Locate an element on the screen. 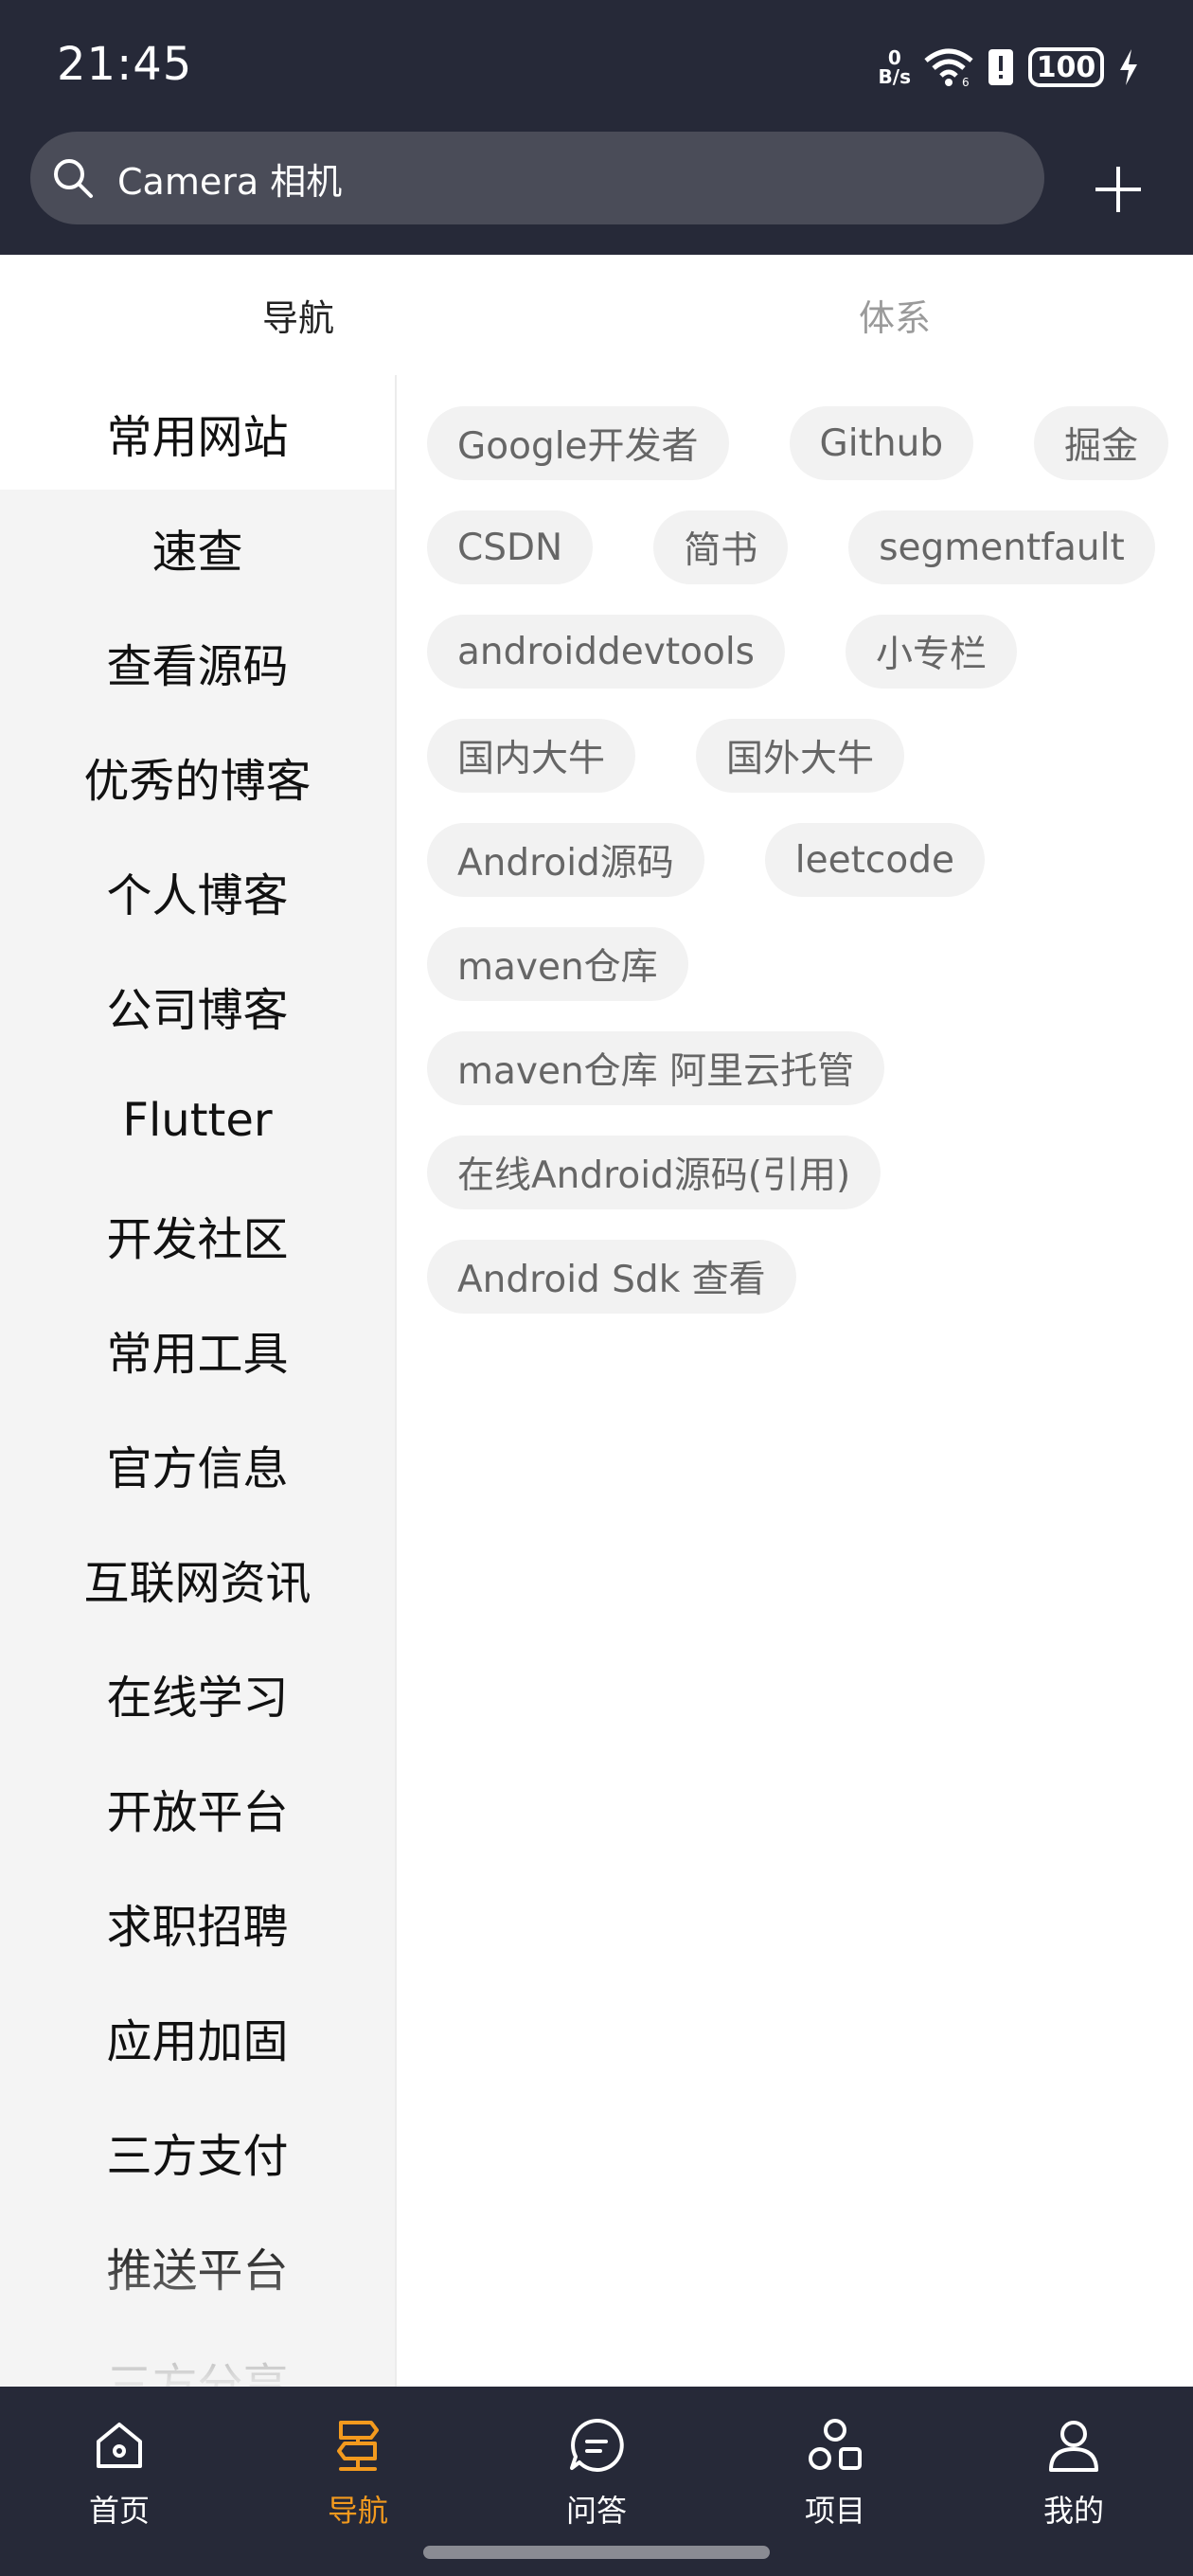 The image size is (1193, 2576). battery-level: 100 is located at coordinates (1066, 67).